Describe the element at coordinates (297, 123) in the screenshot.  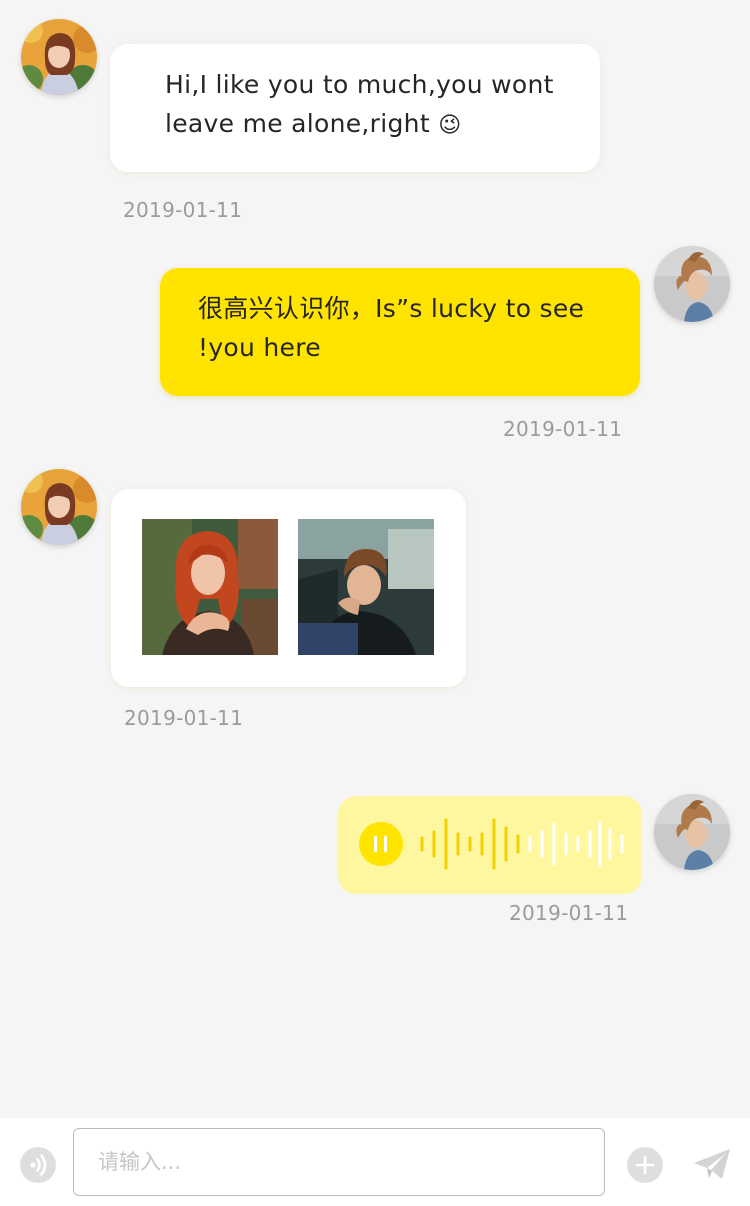
I see `message-text-line-part: leave me alone,right` at that location.